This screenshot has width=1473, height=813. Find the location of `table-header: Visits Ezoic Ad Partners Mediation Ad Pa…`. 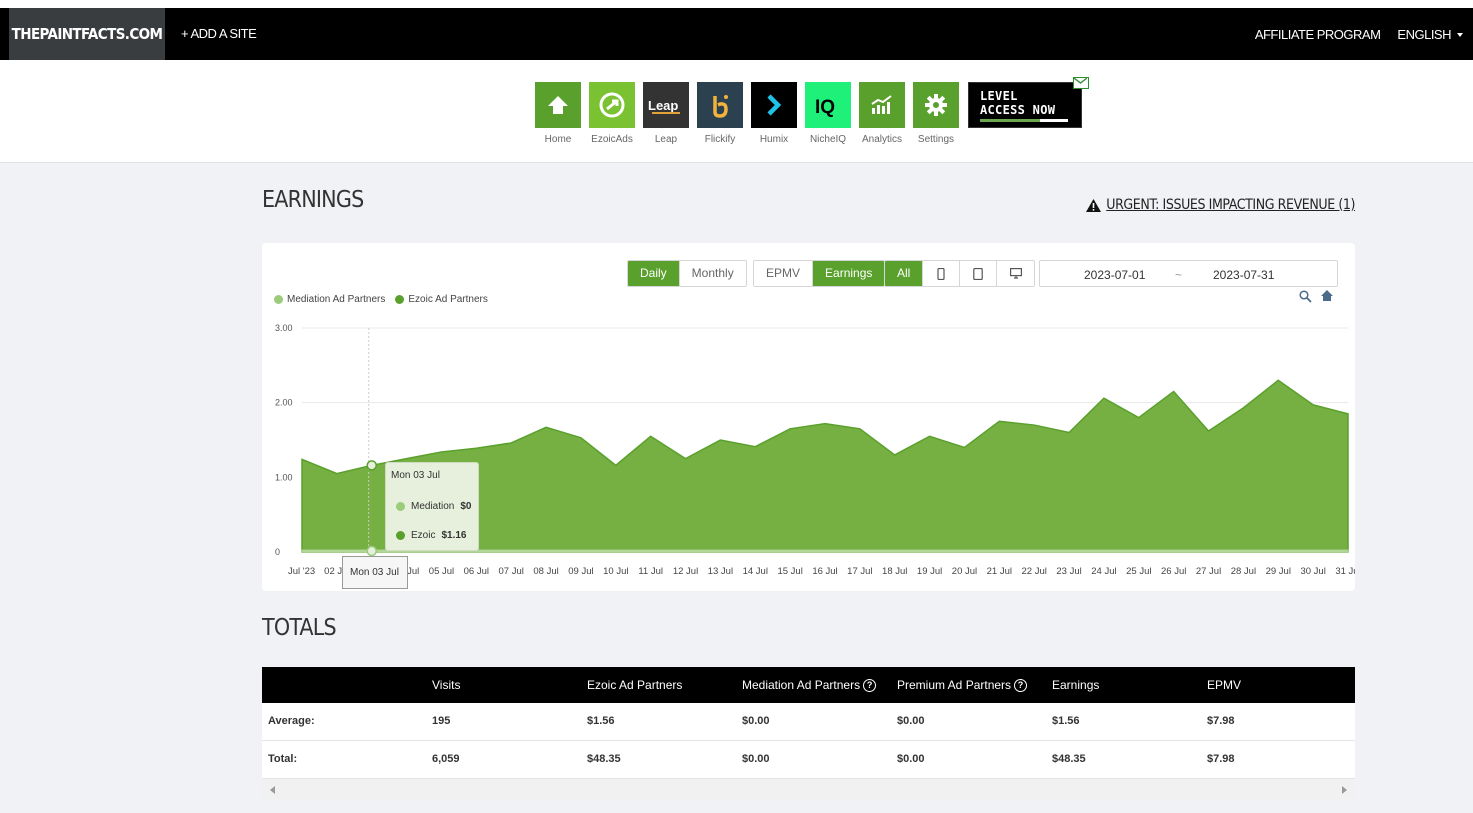

table-header: Visits Ezoic Ad Partners Mediation Ad Pa… is located at coordinates (808, 685).